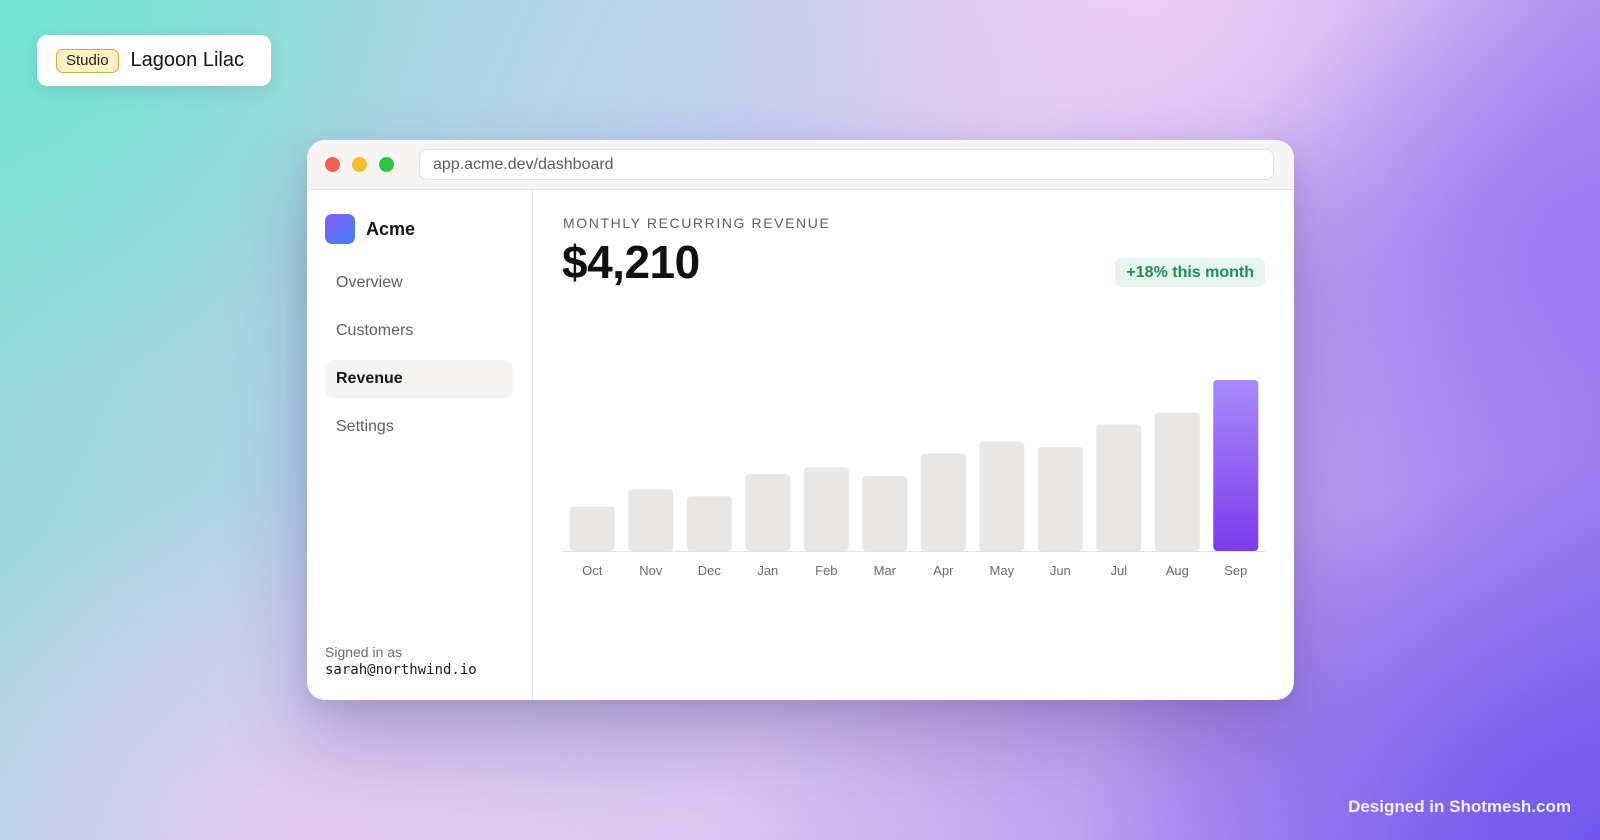  I want to click on sidebar-item-label: Overview, so click(369, 282).